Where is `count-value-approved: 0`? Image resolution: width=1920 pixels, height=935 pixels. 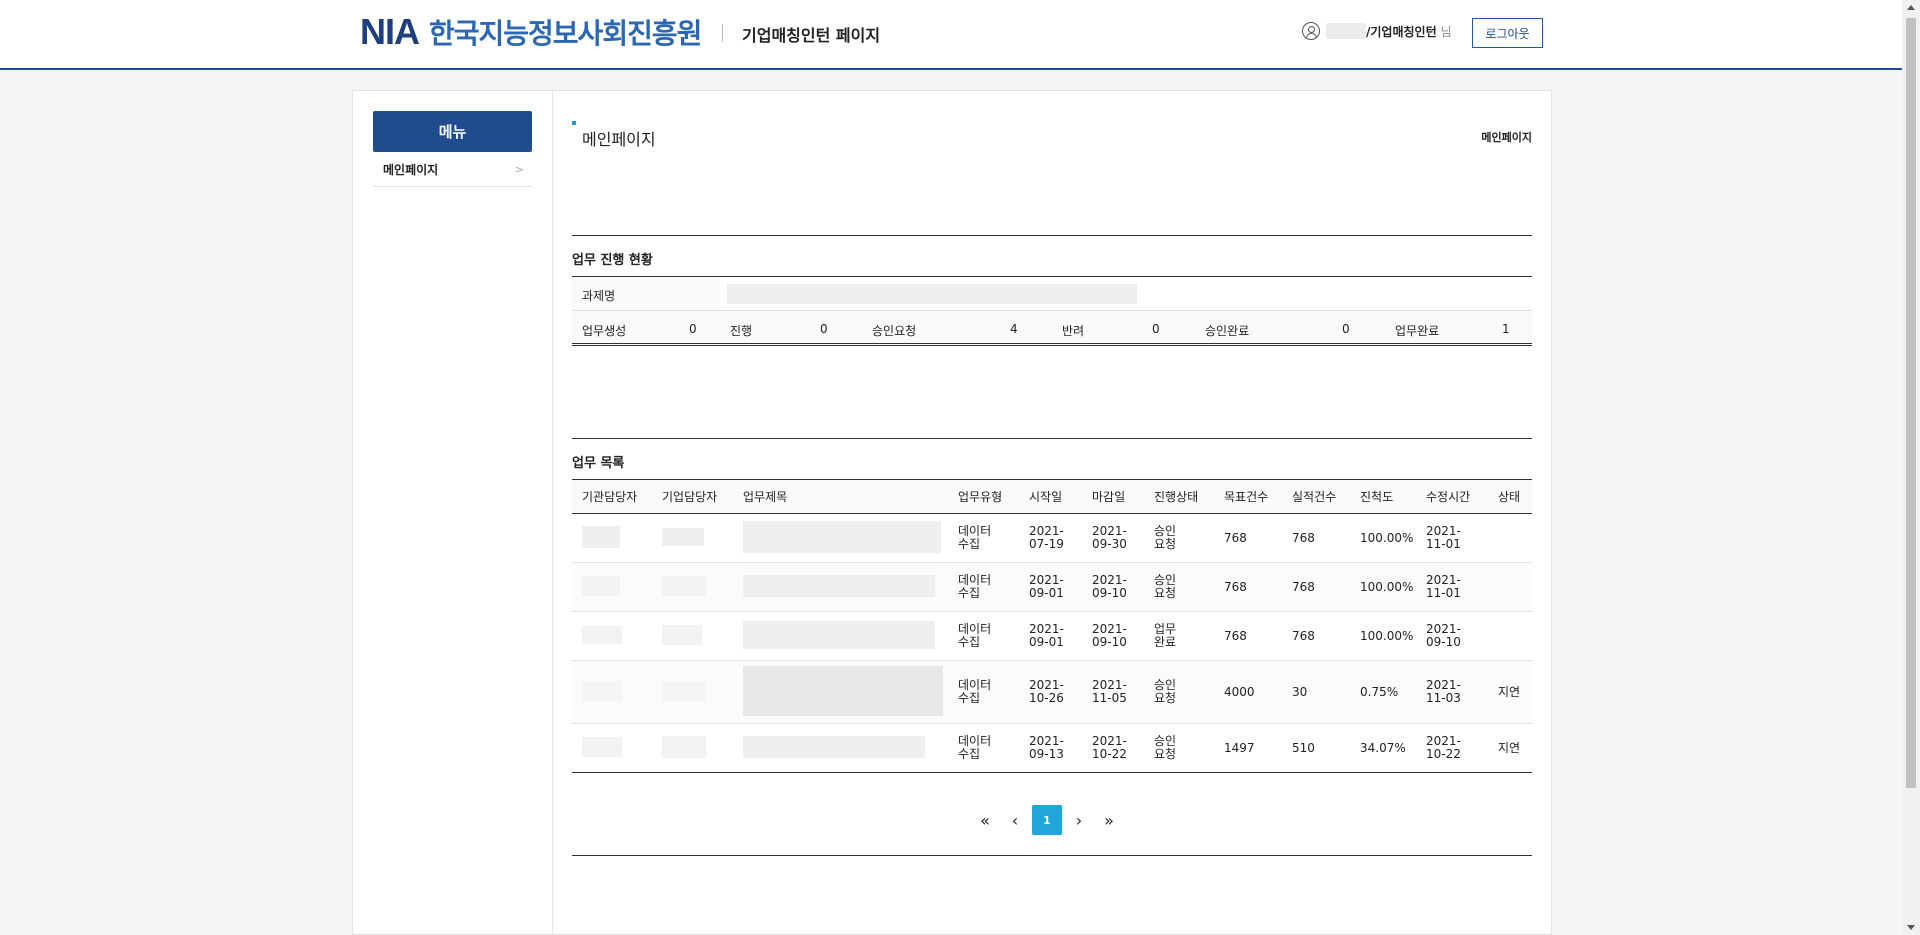
count-value-approved: 0 is located at coordinates (1346, 329).